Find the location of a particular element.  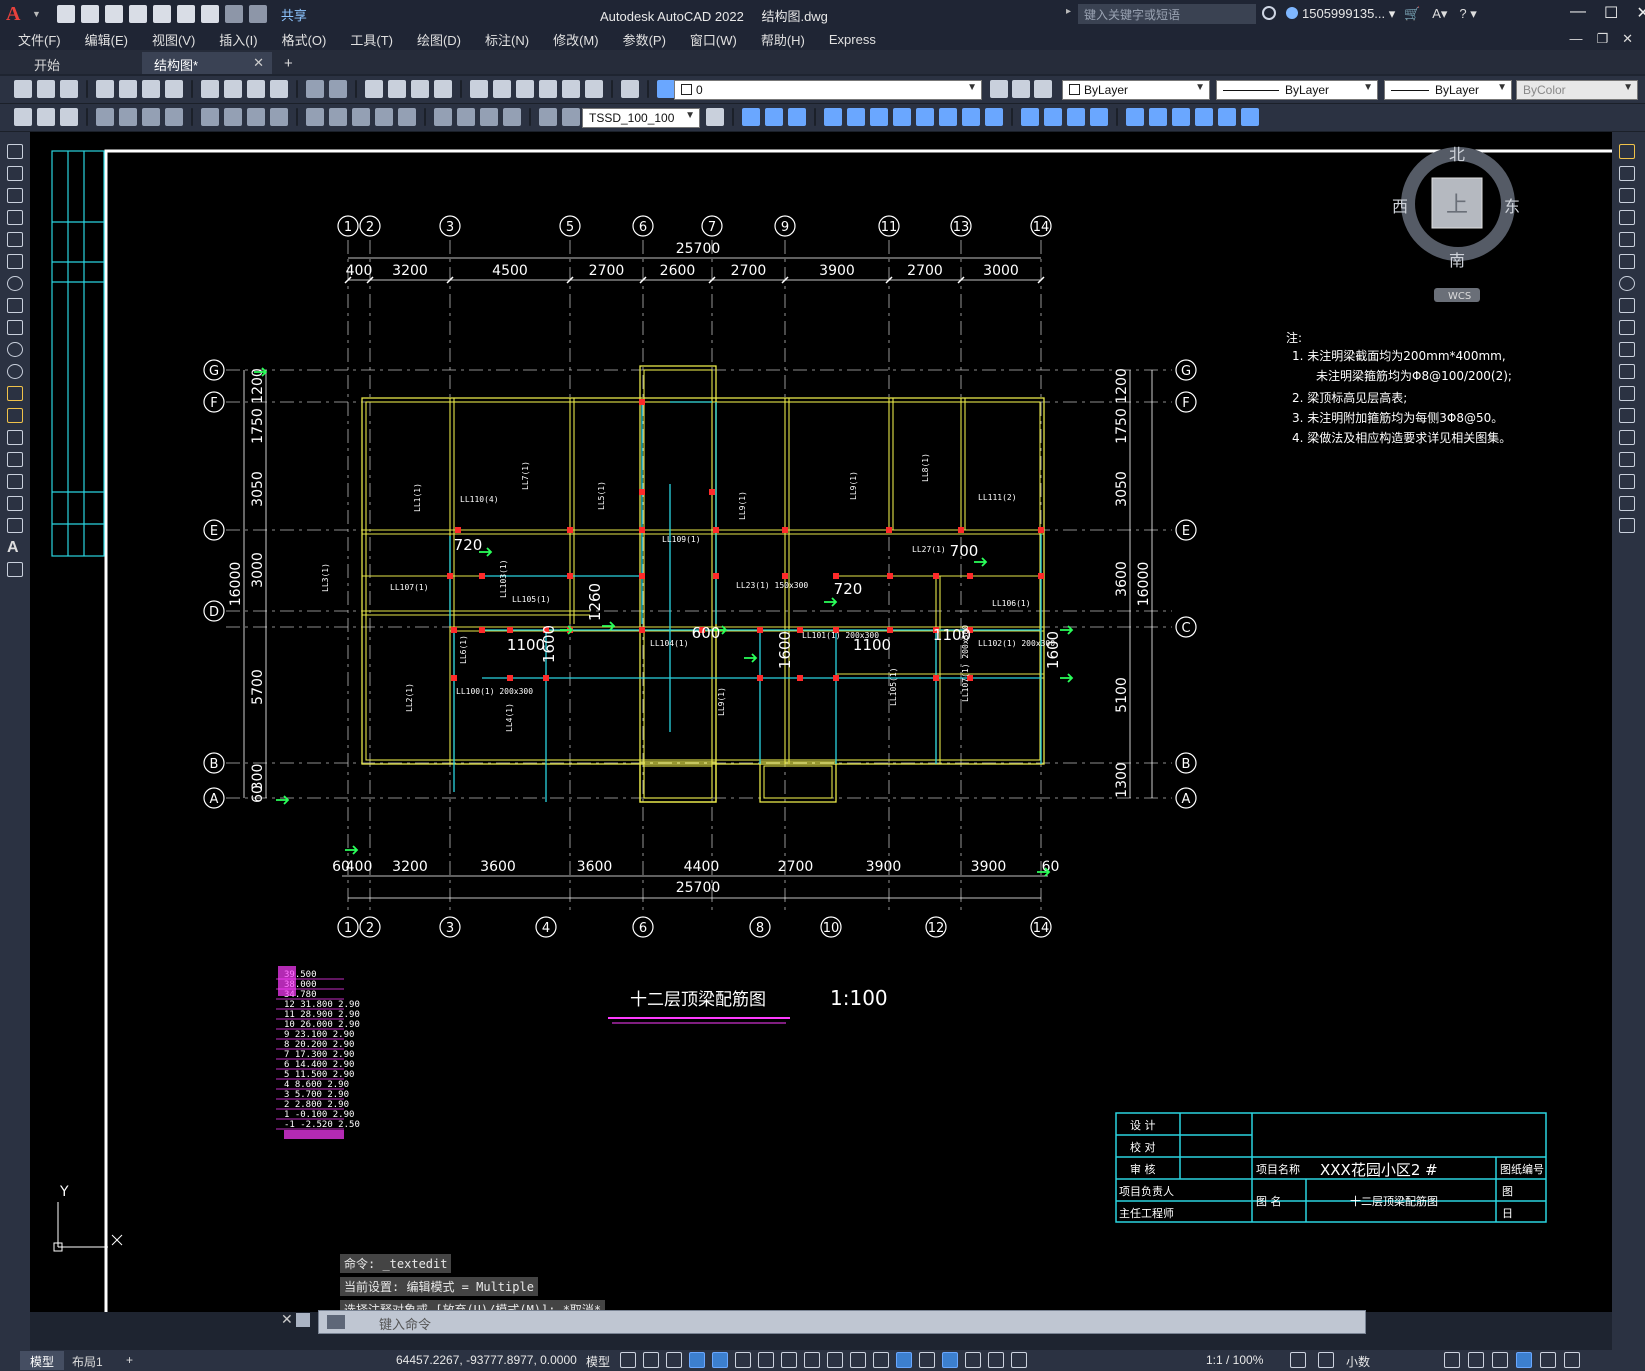

make-block-icon is located at coordinates (46, 117).